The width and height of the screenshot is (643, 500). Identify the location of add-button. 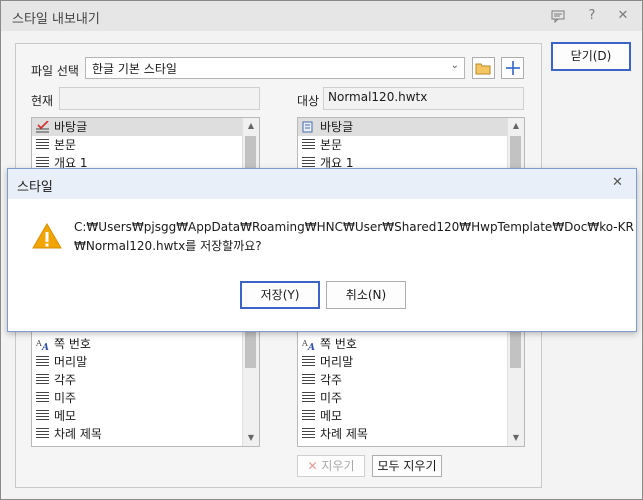
(512, 68).